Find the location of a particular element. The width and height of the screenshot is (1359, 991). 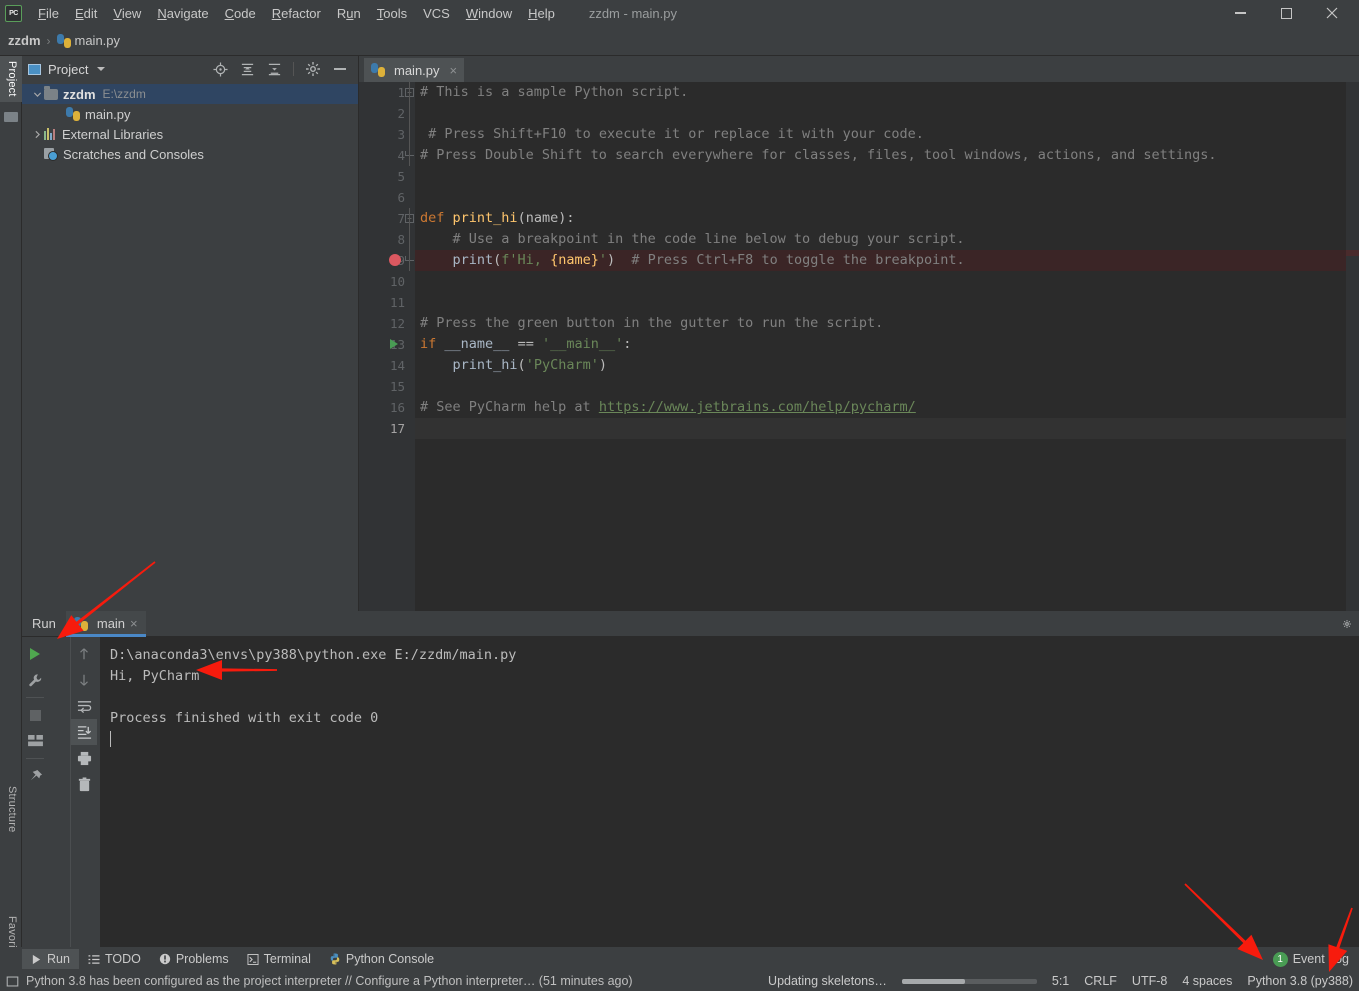

breadcrumb-project: zzdm is located at coordinates (24, 40).